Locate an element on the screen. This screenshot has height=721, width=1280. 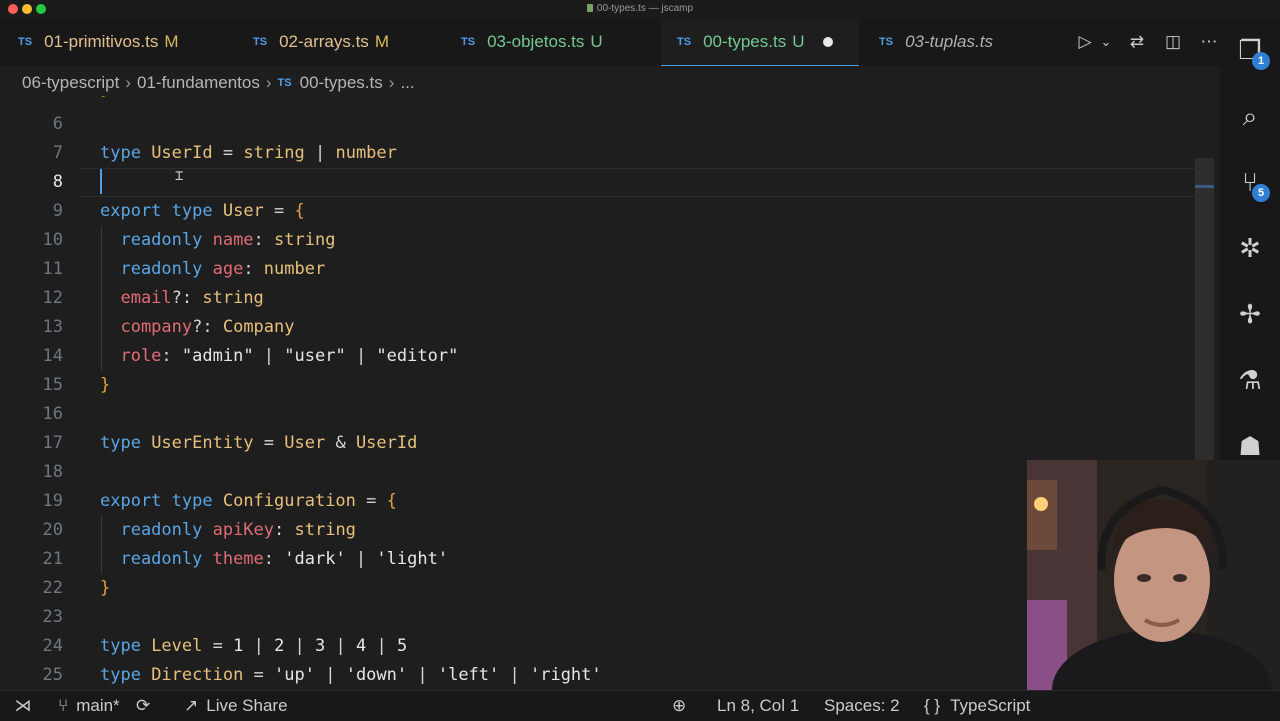
code-line: 13 company?: Company is located at coordinates (610, 327).